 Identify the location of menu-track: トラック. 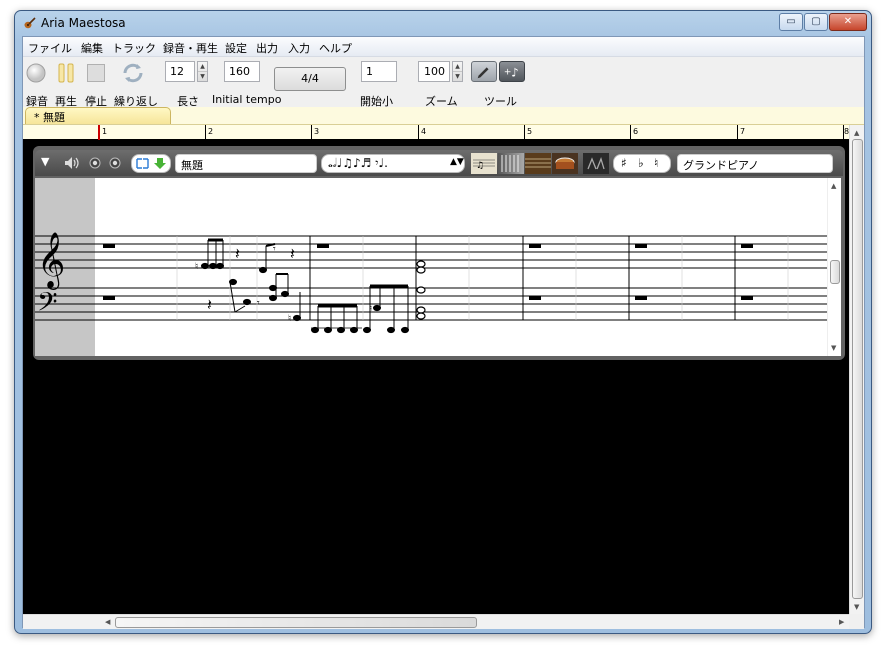
(134, 48).